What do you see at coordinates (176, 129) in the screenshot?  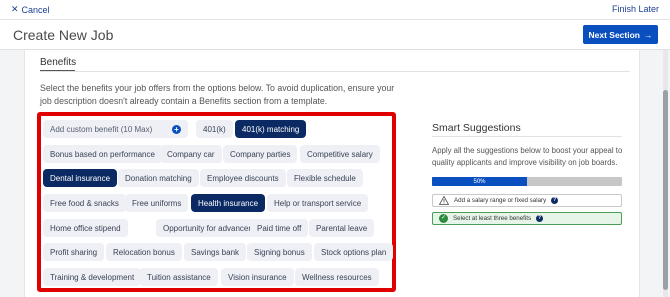 I see `add-icon: +` at bounding box center [176, 129].